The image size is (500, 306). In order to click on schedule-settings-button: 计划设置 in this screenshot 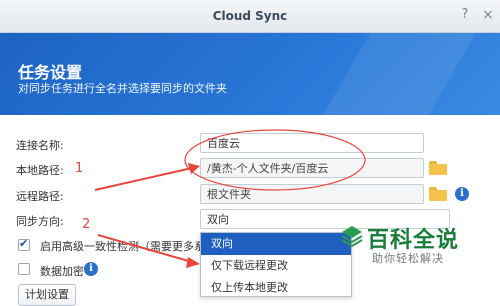, I will do `click(47, 295)`.